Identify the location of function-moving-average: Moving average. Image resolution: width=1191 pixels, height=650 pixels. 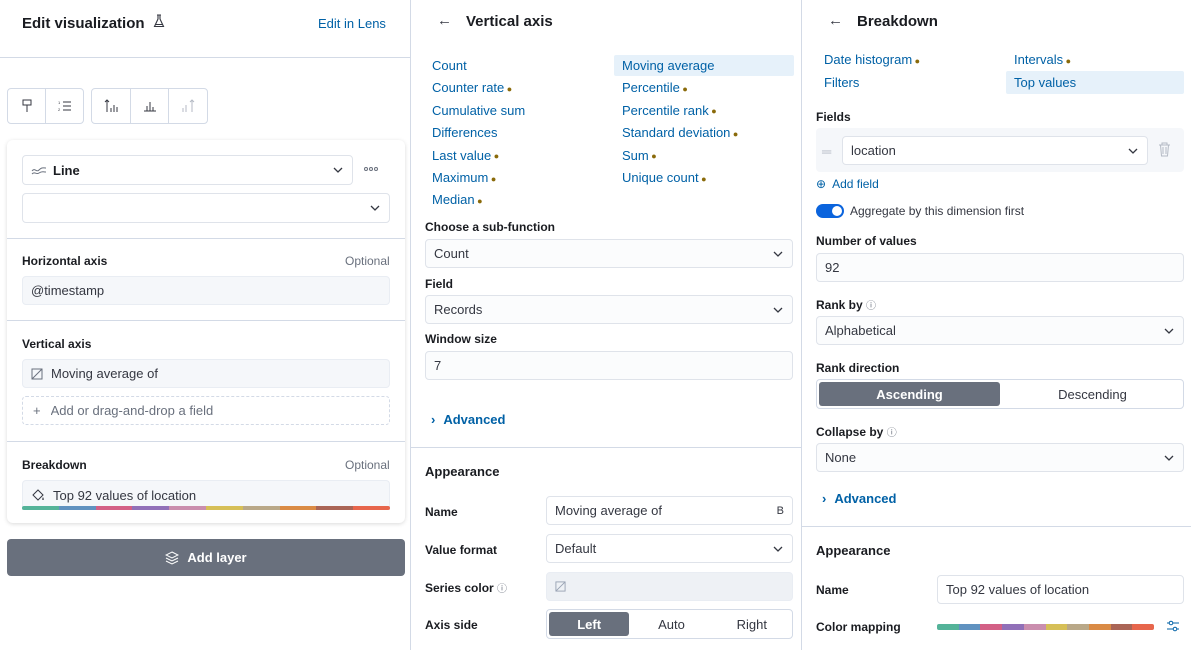
(668, 65).